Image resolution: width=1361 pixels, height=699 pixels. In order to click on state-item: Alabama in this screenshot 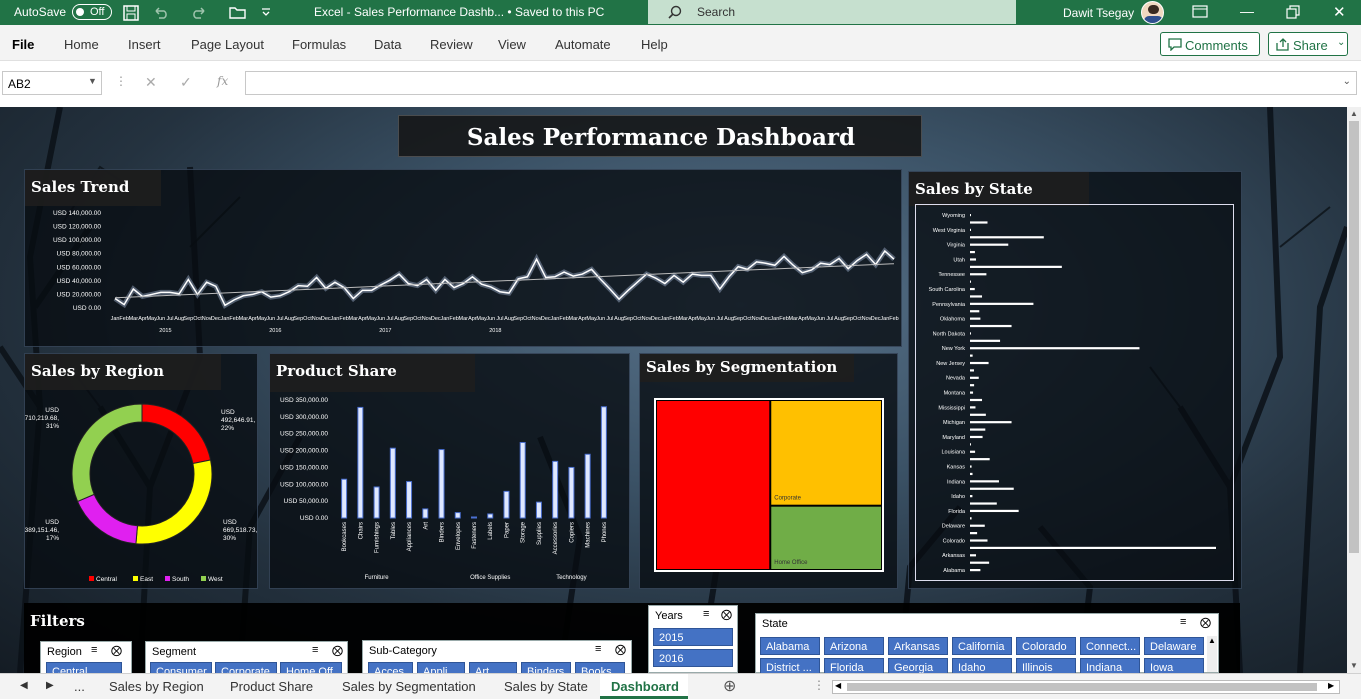, I will do `click(790, 646)`.